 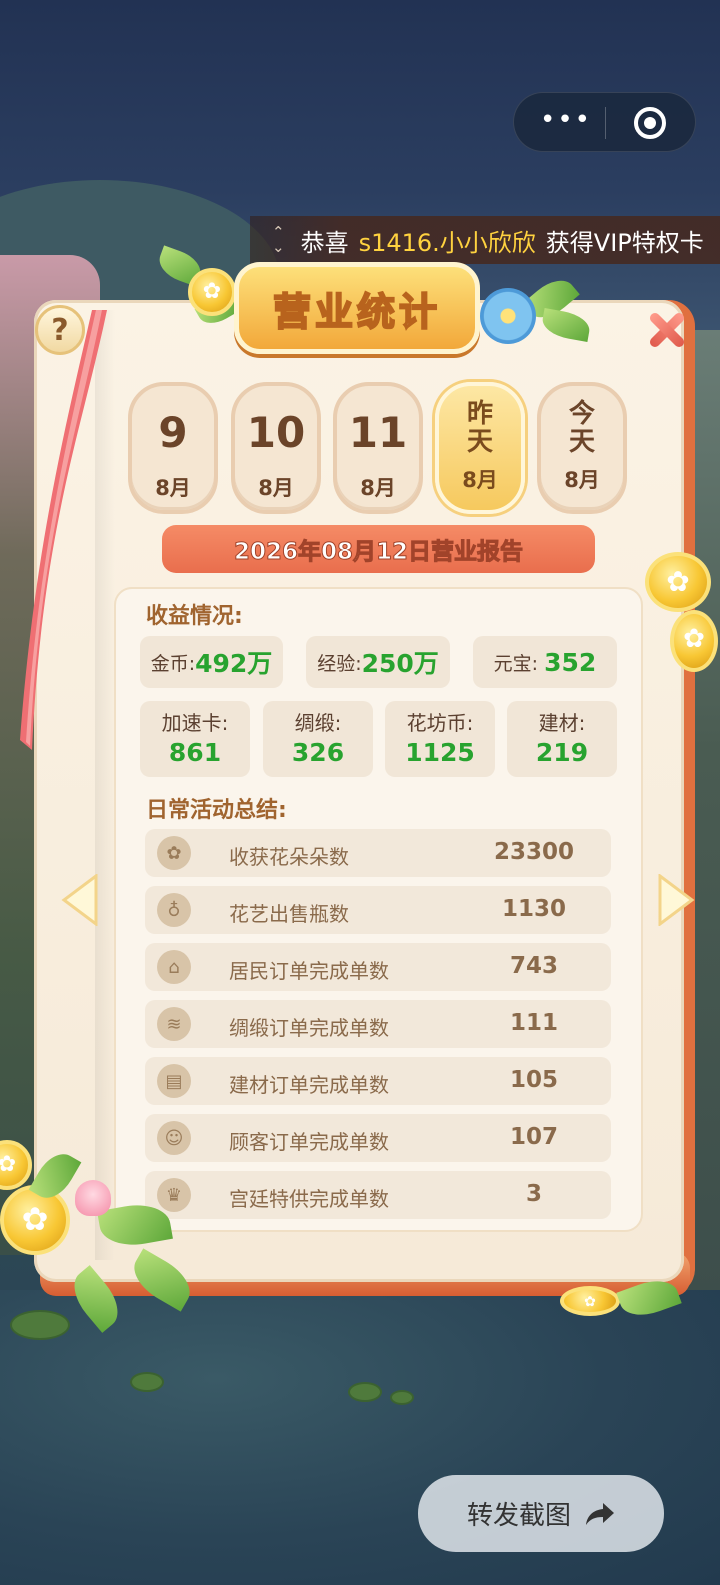 I want to click on date-tab: 10 8月, so click(x=276, y=448).